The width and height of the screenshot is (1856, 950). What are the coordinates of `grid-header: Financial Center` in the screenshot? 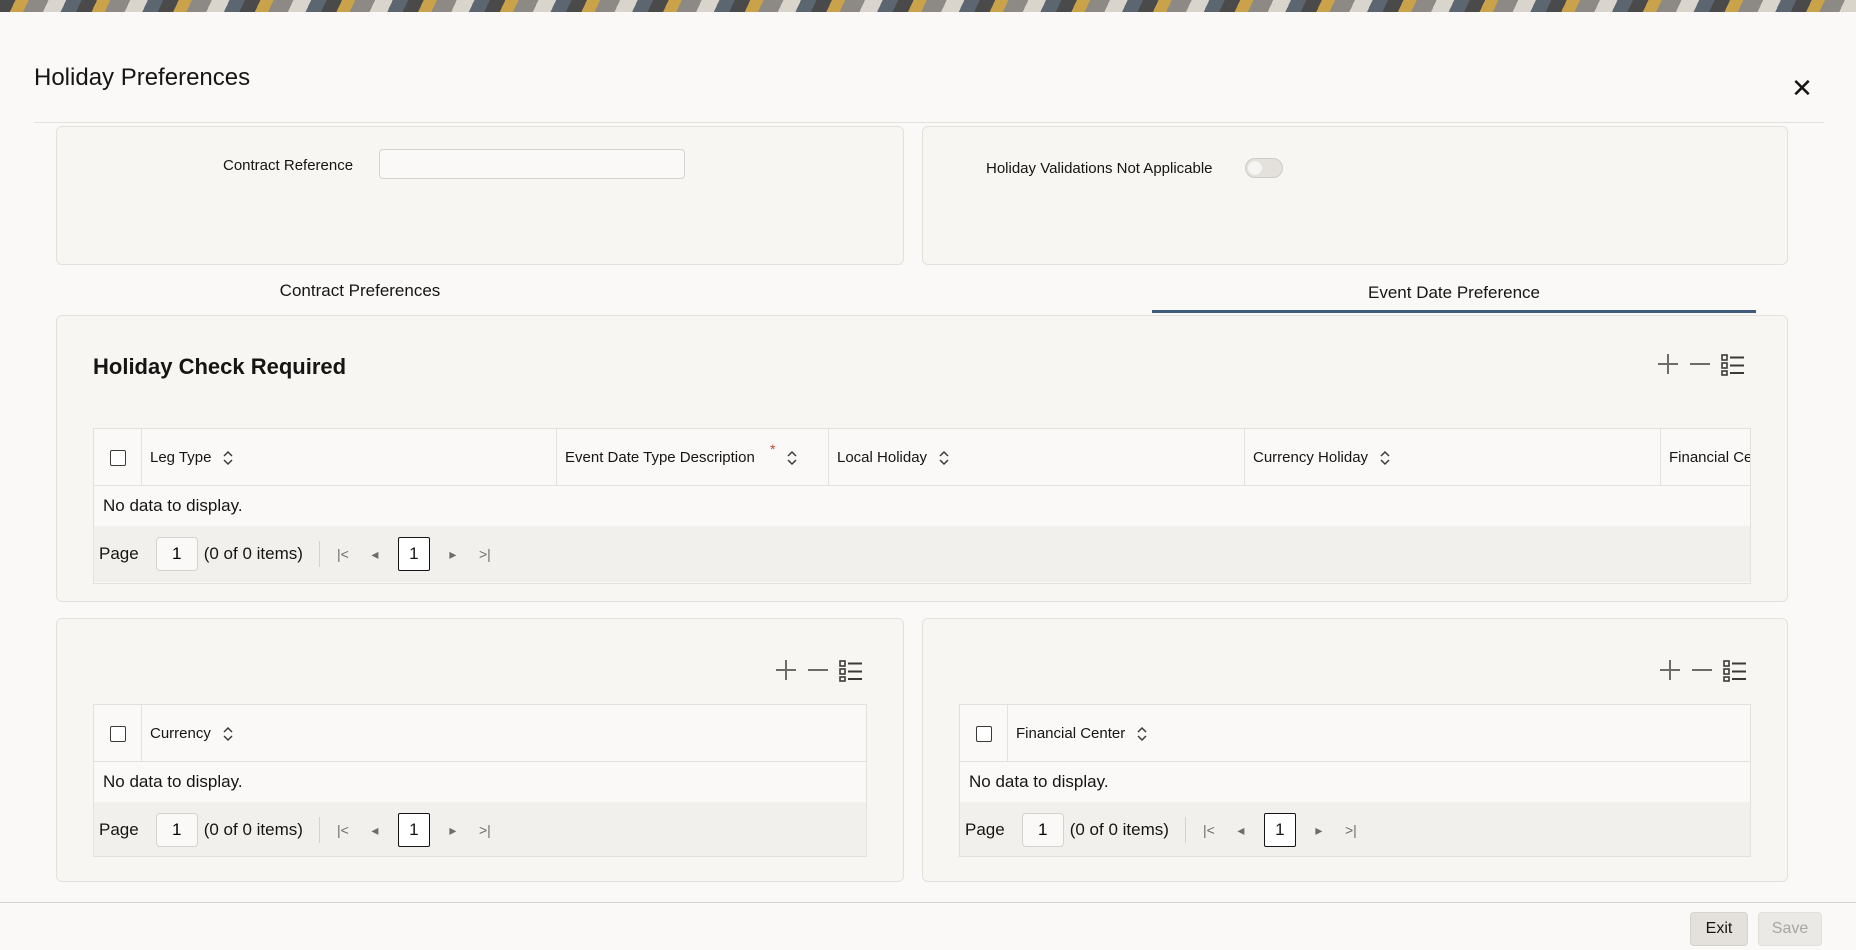 It's located at (1355, 733).